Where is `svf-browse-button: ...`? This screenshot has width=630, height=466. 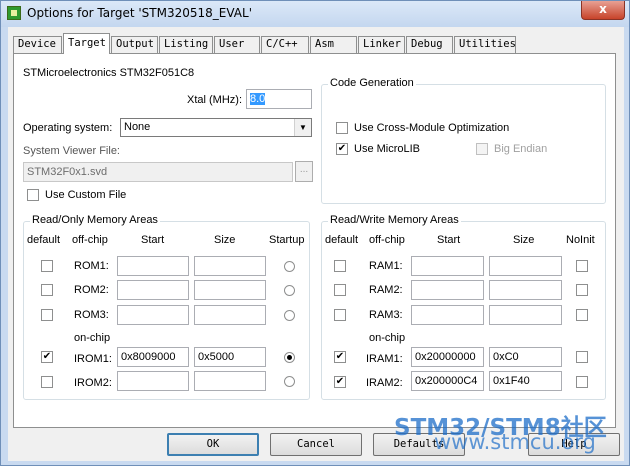
svf-browse-button: ... is located at coordinates (304, 171).